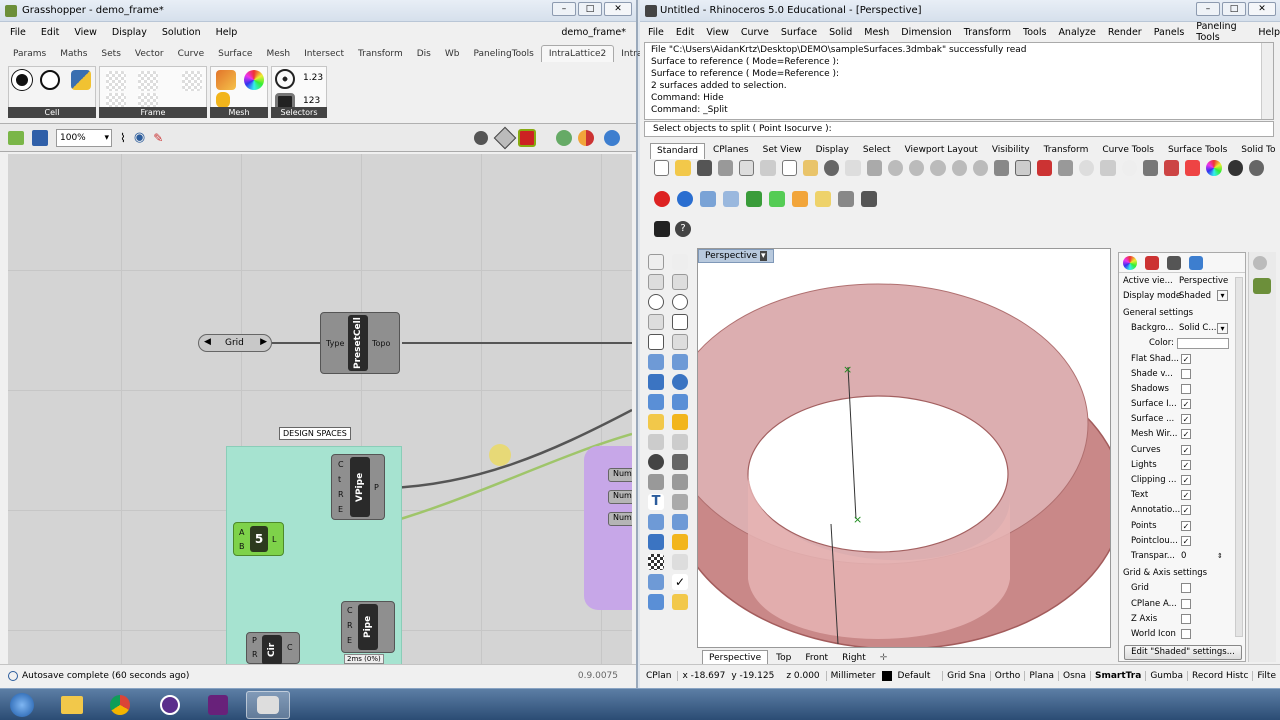 This screenshot has width=1280, height=720. Describe the element at coordinates (725, 168) in the screenshot. I see `print-icon` at that location.